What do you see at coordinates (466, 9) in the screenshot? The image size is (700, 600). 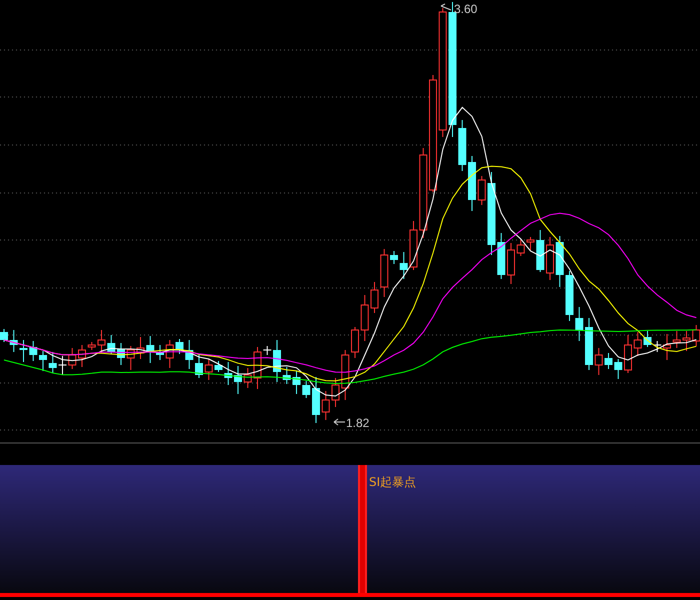 I see `price-label: 3.60` at bounding box center [466, 9].